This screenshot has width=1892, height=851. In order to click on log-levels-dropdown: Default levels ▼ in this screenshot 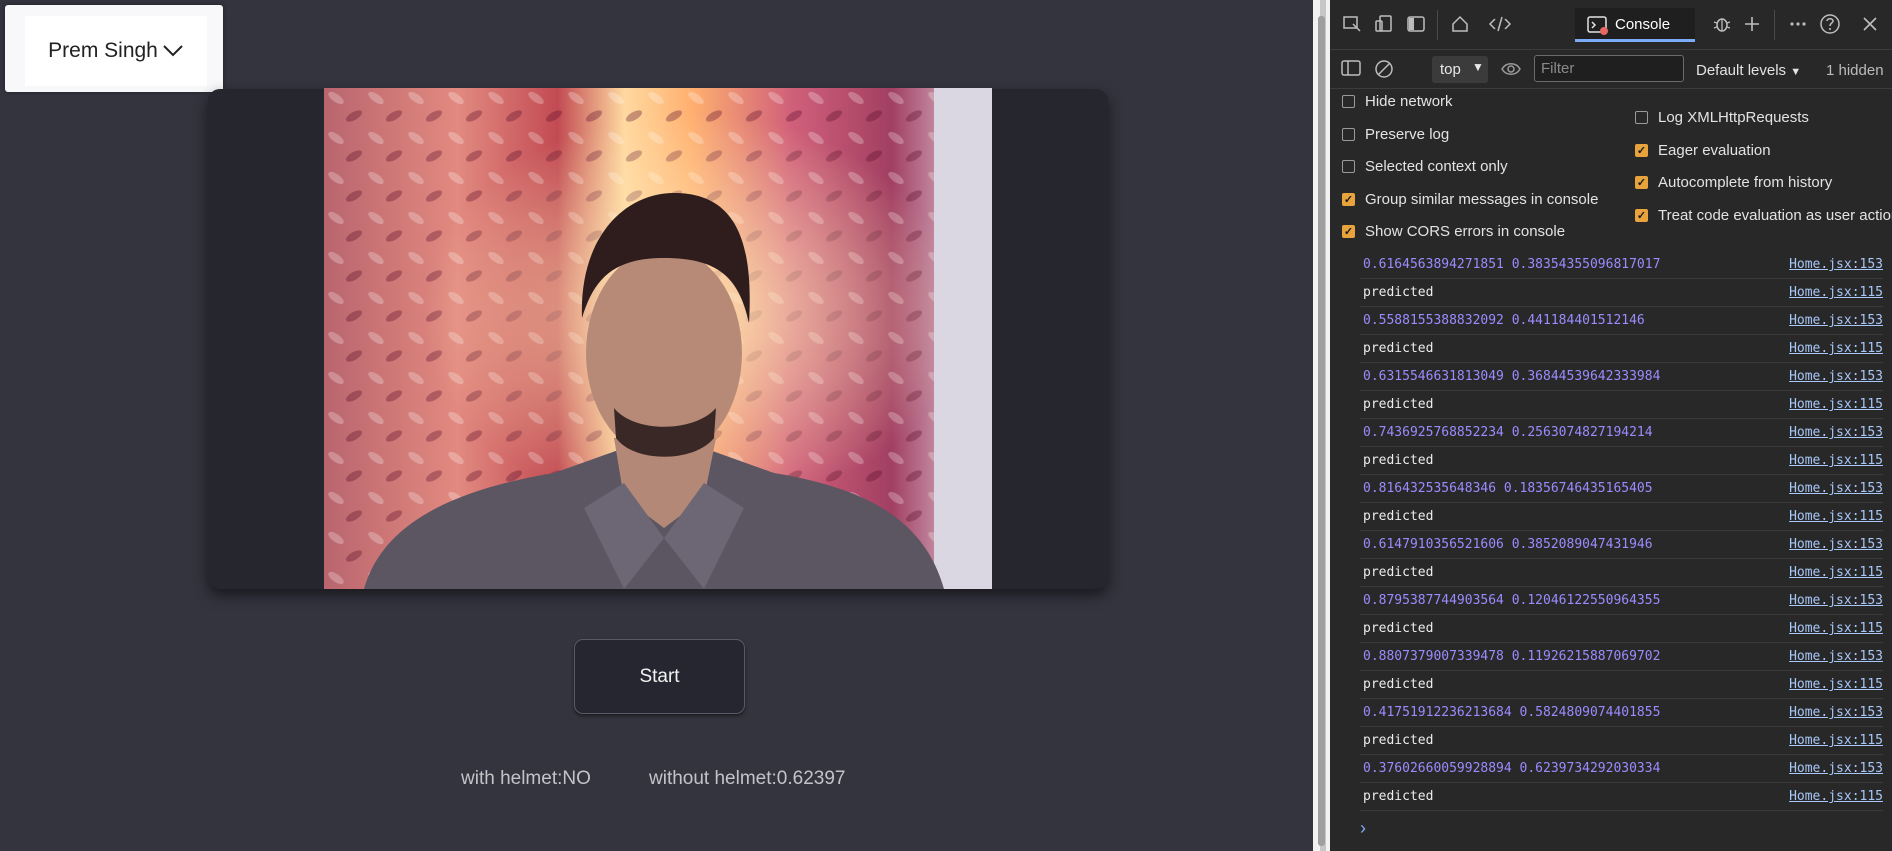, I will do `click(1748, 70)`.